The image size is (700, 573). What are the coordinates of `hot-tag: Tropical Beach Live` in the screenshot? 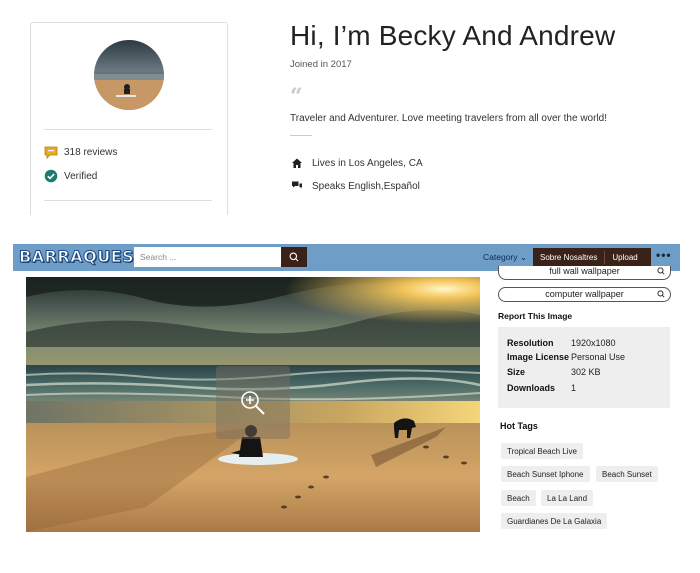 It's located at (542, 451).